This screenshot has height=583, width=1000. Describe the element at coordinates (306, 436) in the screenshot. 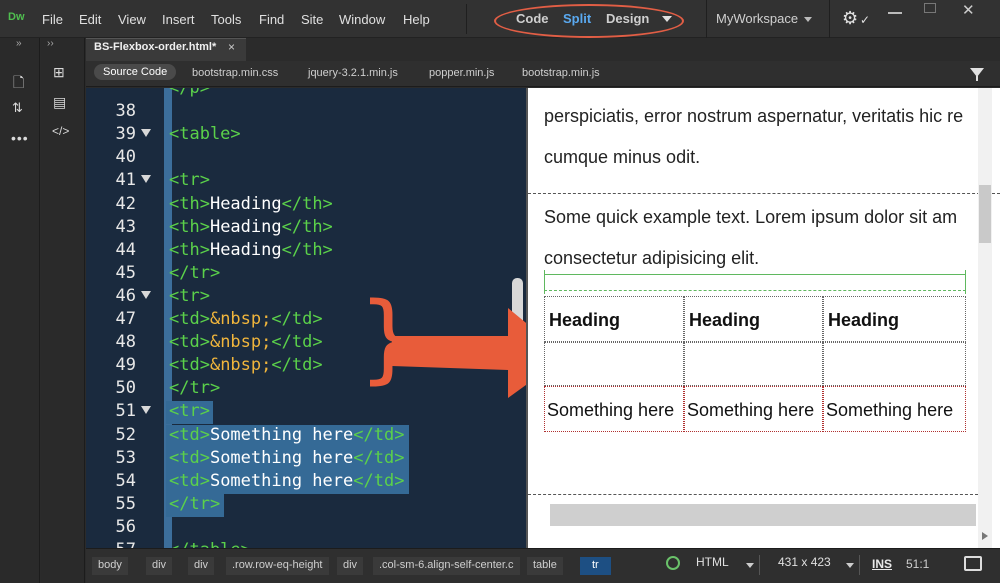

I see `code-line: 52 <td>Something here</td>` at that location.